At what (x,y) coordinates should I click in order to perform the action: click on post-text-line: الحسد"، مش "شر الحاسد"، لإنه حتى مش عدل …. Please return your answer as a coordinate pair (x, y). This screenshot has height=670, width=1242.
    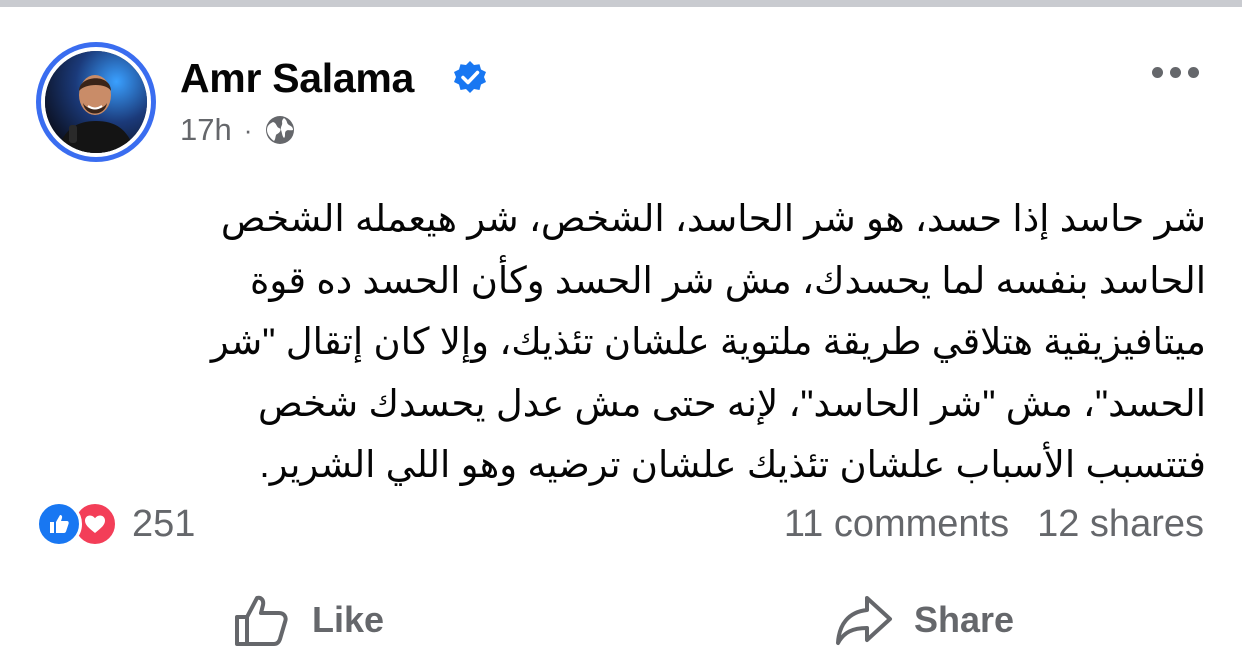
    Looking at the image, I should click on (731, 403).